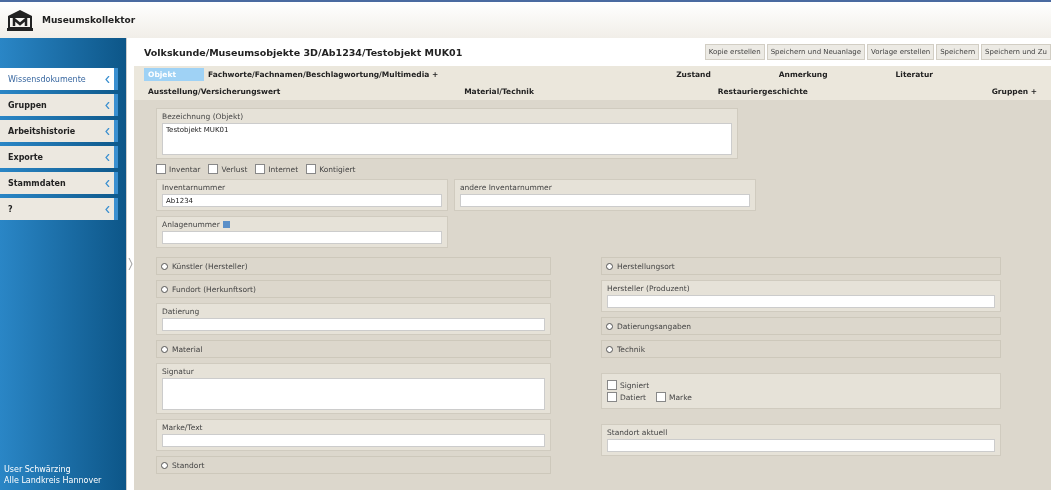 This screenshot has width=1051, height=490. Describe the element at coordinates (226, 224) in the screenshot. I see `info-icon` at that location.